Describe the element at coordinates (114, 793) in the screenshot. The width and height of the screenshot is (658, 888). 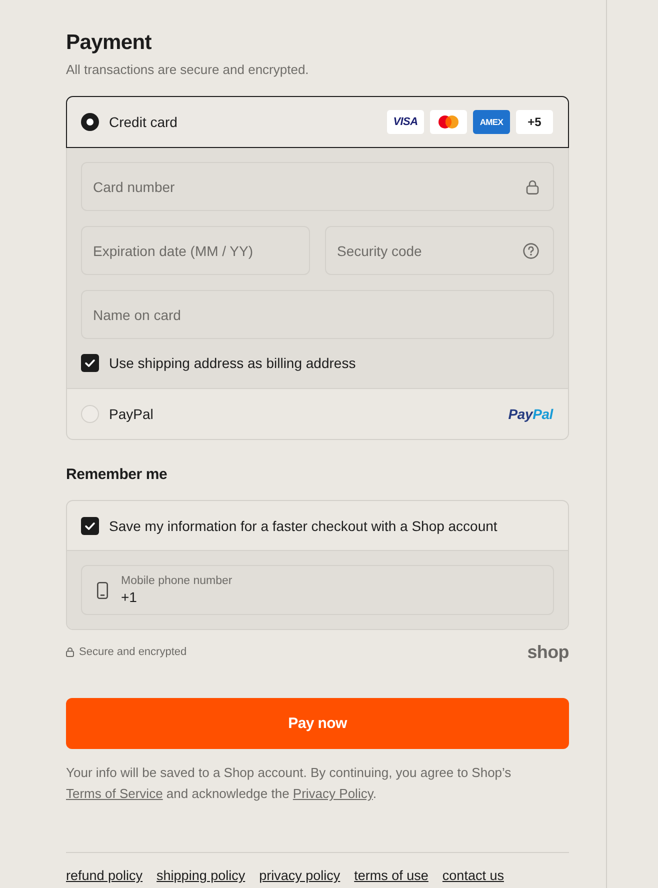
I see `policy-link: Terms of Service` at that location.